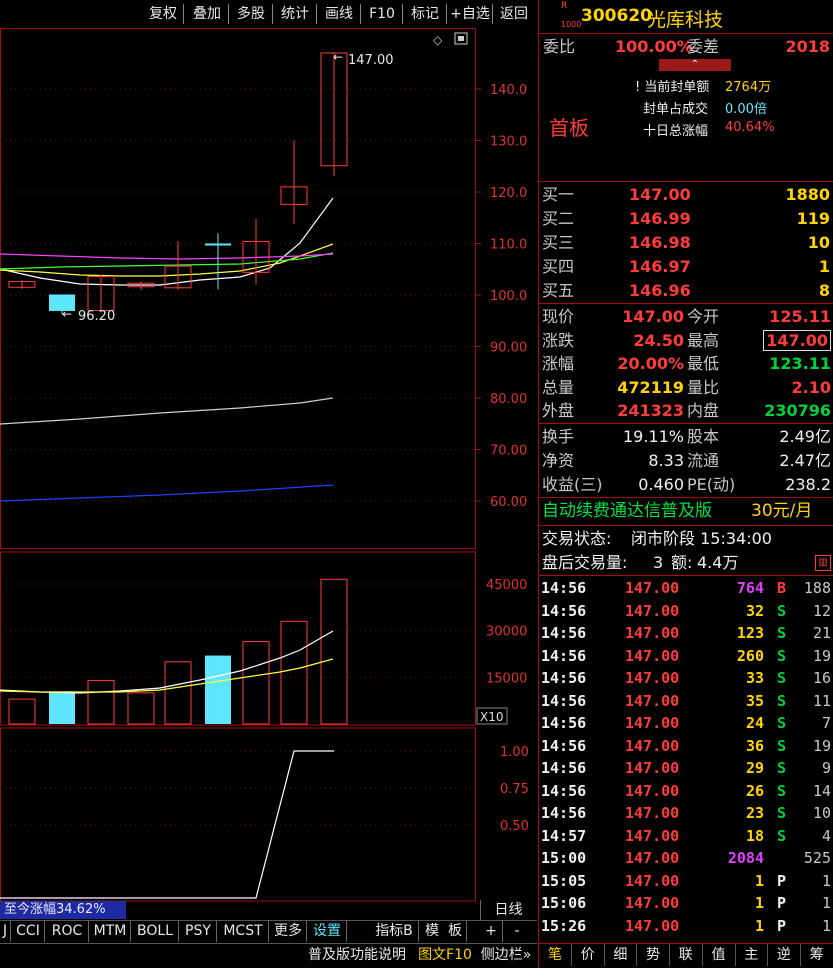  I want to click on toolbar-multistock-button: 多股, so click(251, 14).